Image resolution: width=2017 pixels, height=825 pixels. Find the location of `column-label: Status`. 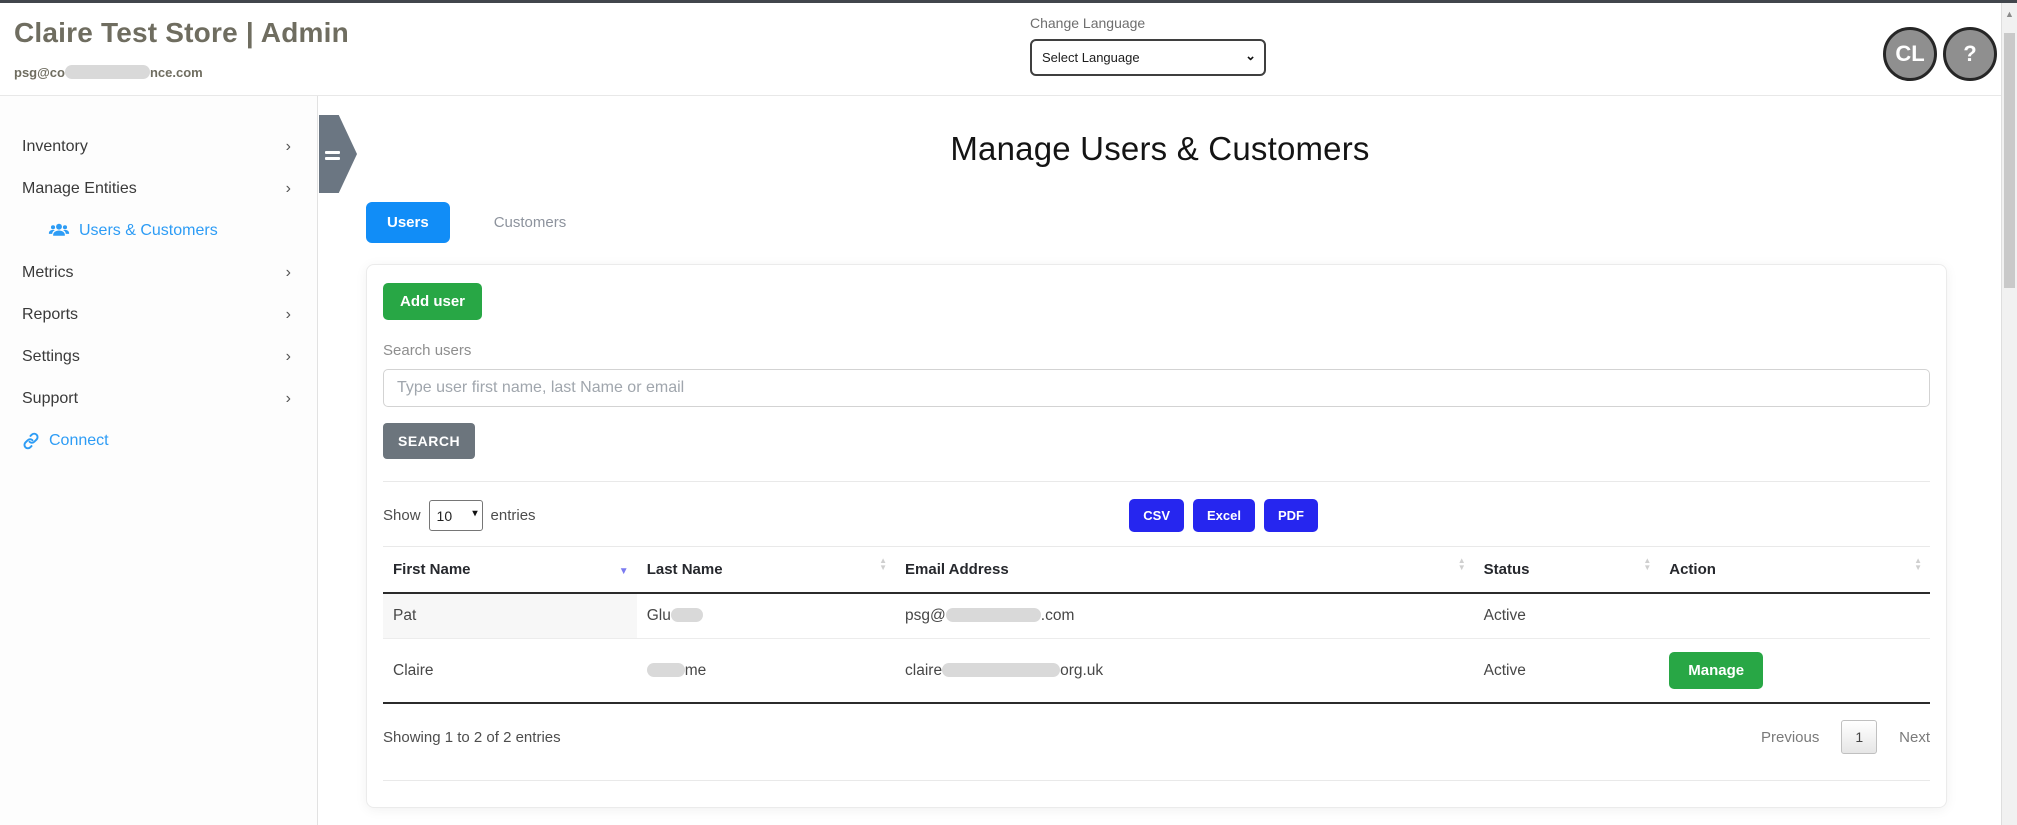

column-label: Status is located at coordinates (1506, 569).